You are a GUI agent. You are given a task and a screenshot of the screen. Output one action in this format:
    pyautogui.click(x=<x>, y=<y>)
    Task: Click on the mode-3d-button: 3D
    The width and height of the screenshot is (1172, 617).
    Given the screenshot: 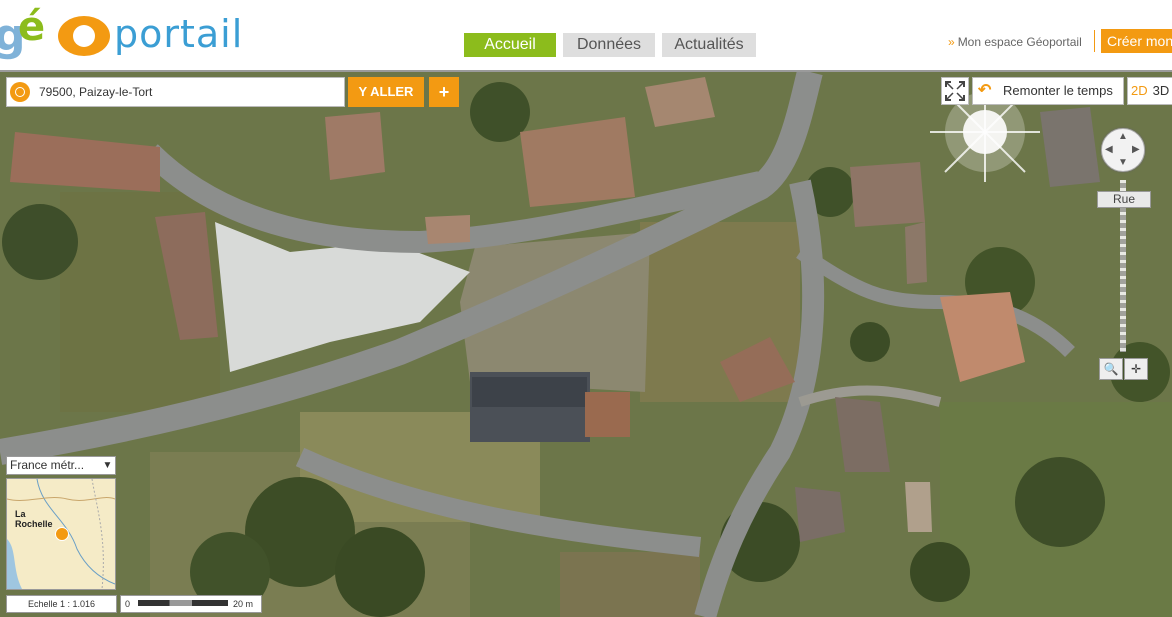 What is the action you would take?
    pyautogui.click(x=1161, y=90)
    